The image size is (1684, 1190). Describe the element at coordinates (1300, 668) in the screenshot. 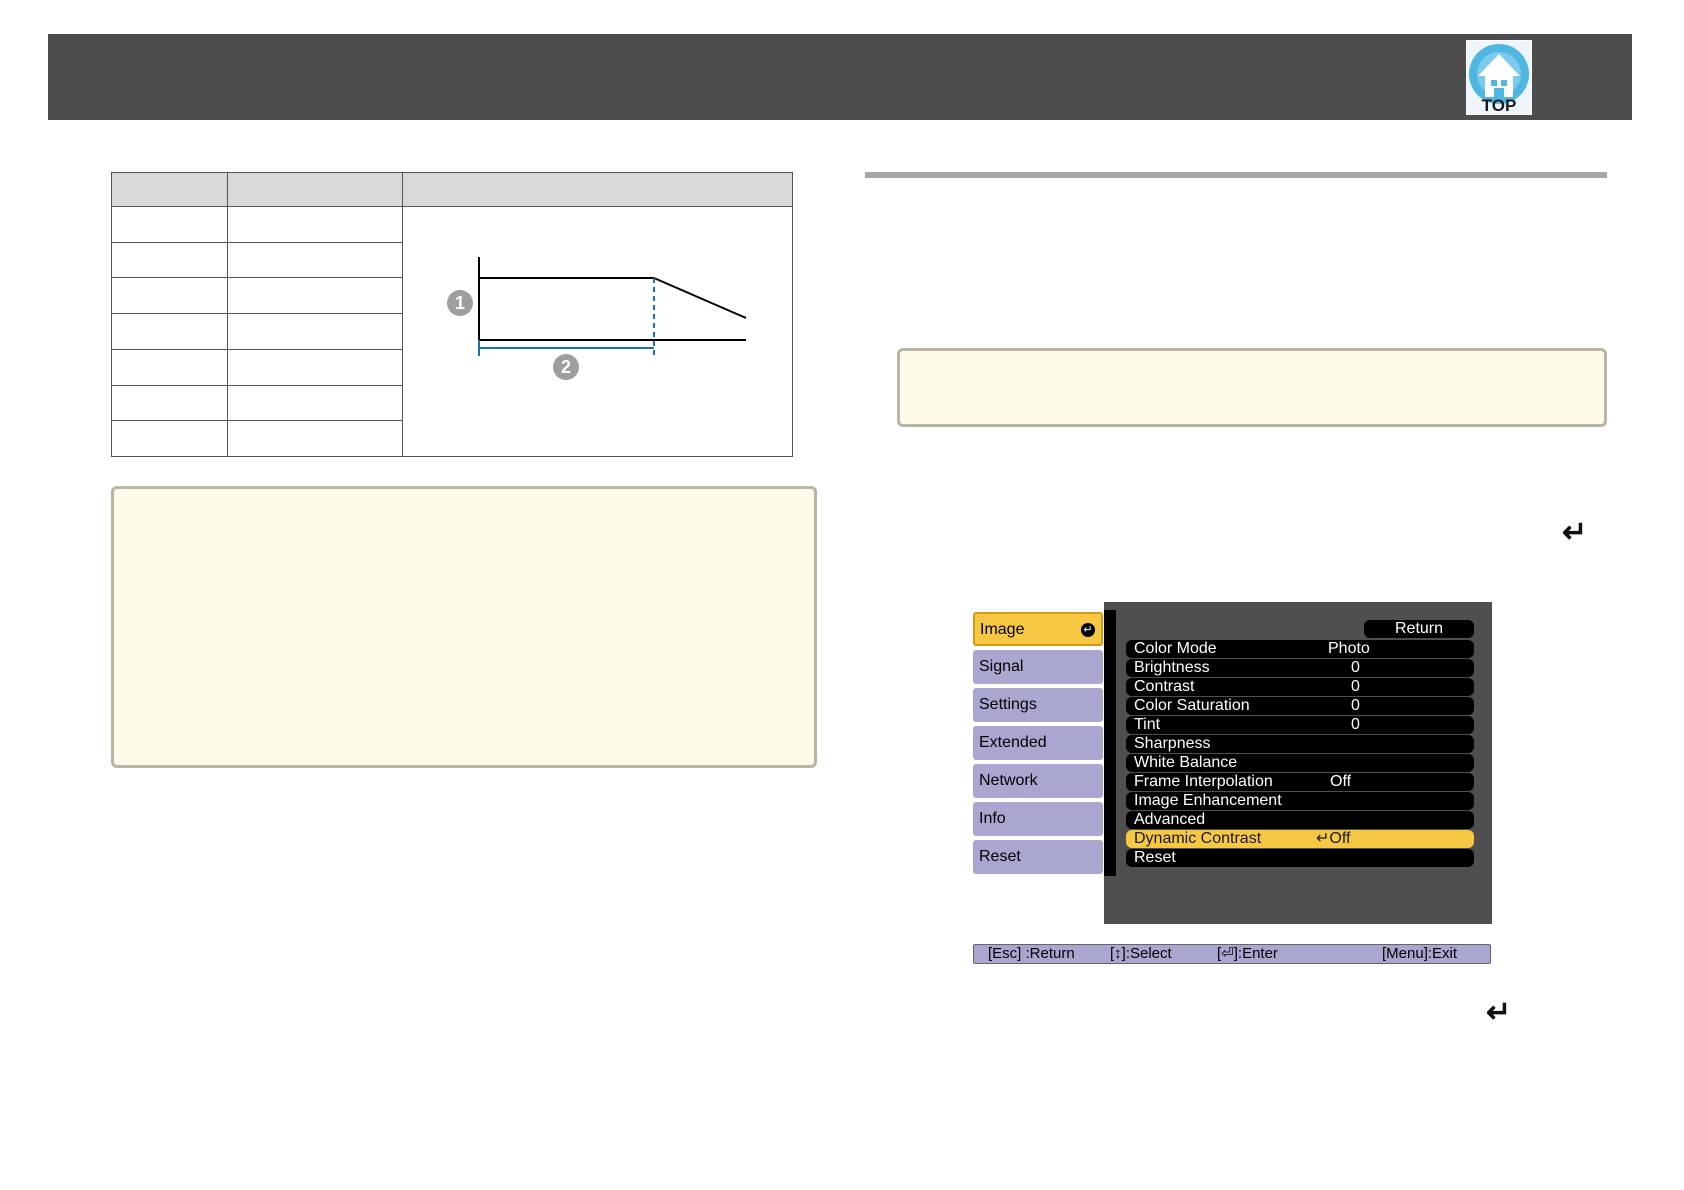

I see `menu-item-brightness: Brightness 0` at that location.